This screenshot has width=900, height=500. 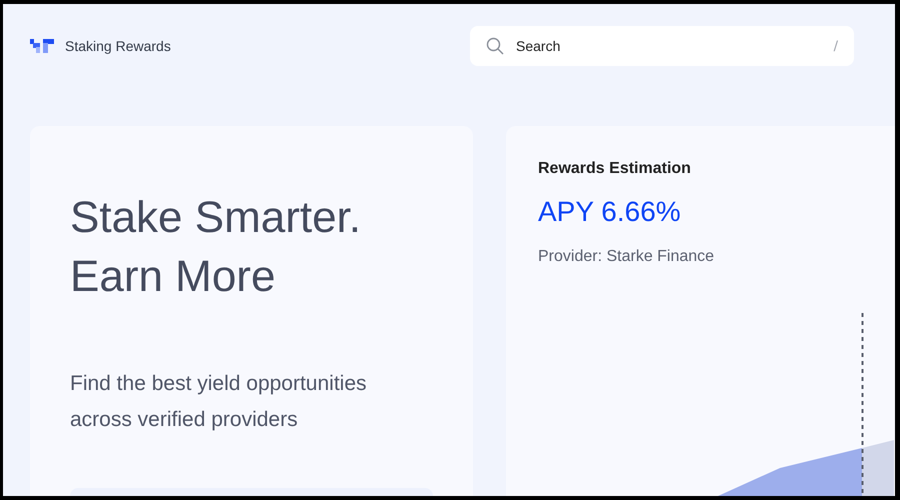 What do you see at coordinates (42, 46) in the screenshot?
I see `logo-icon` at bounding box center [42, 46].